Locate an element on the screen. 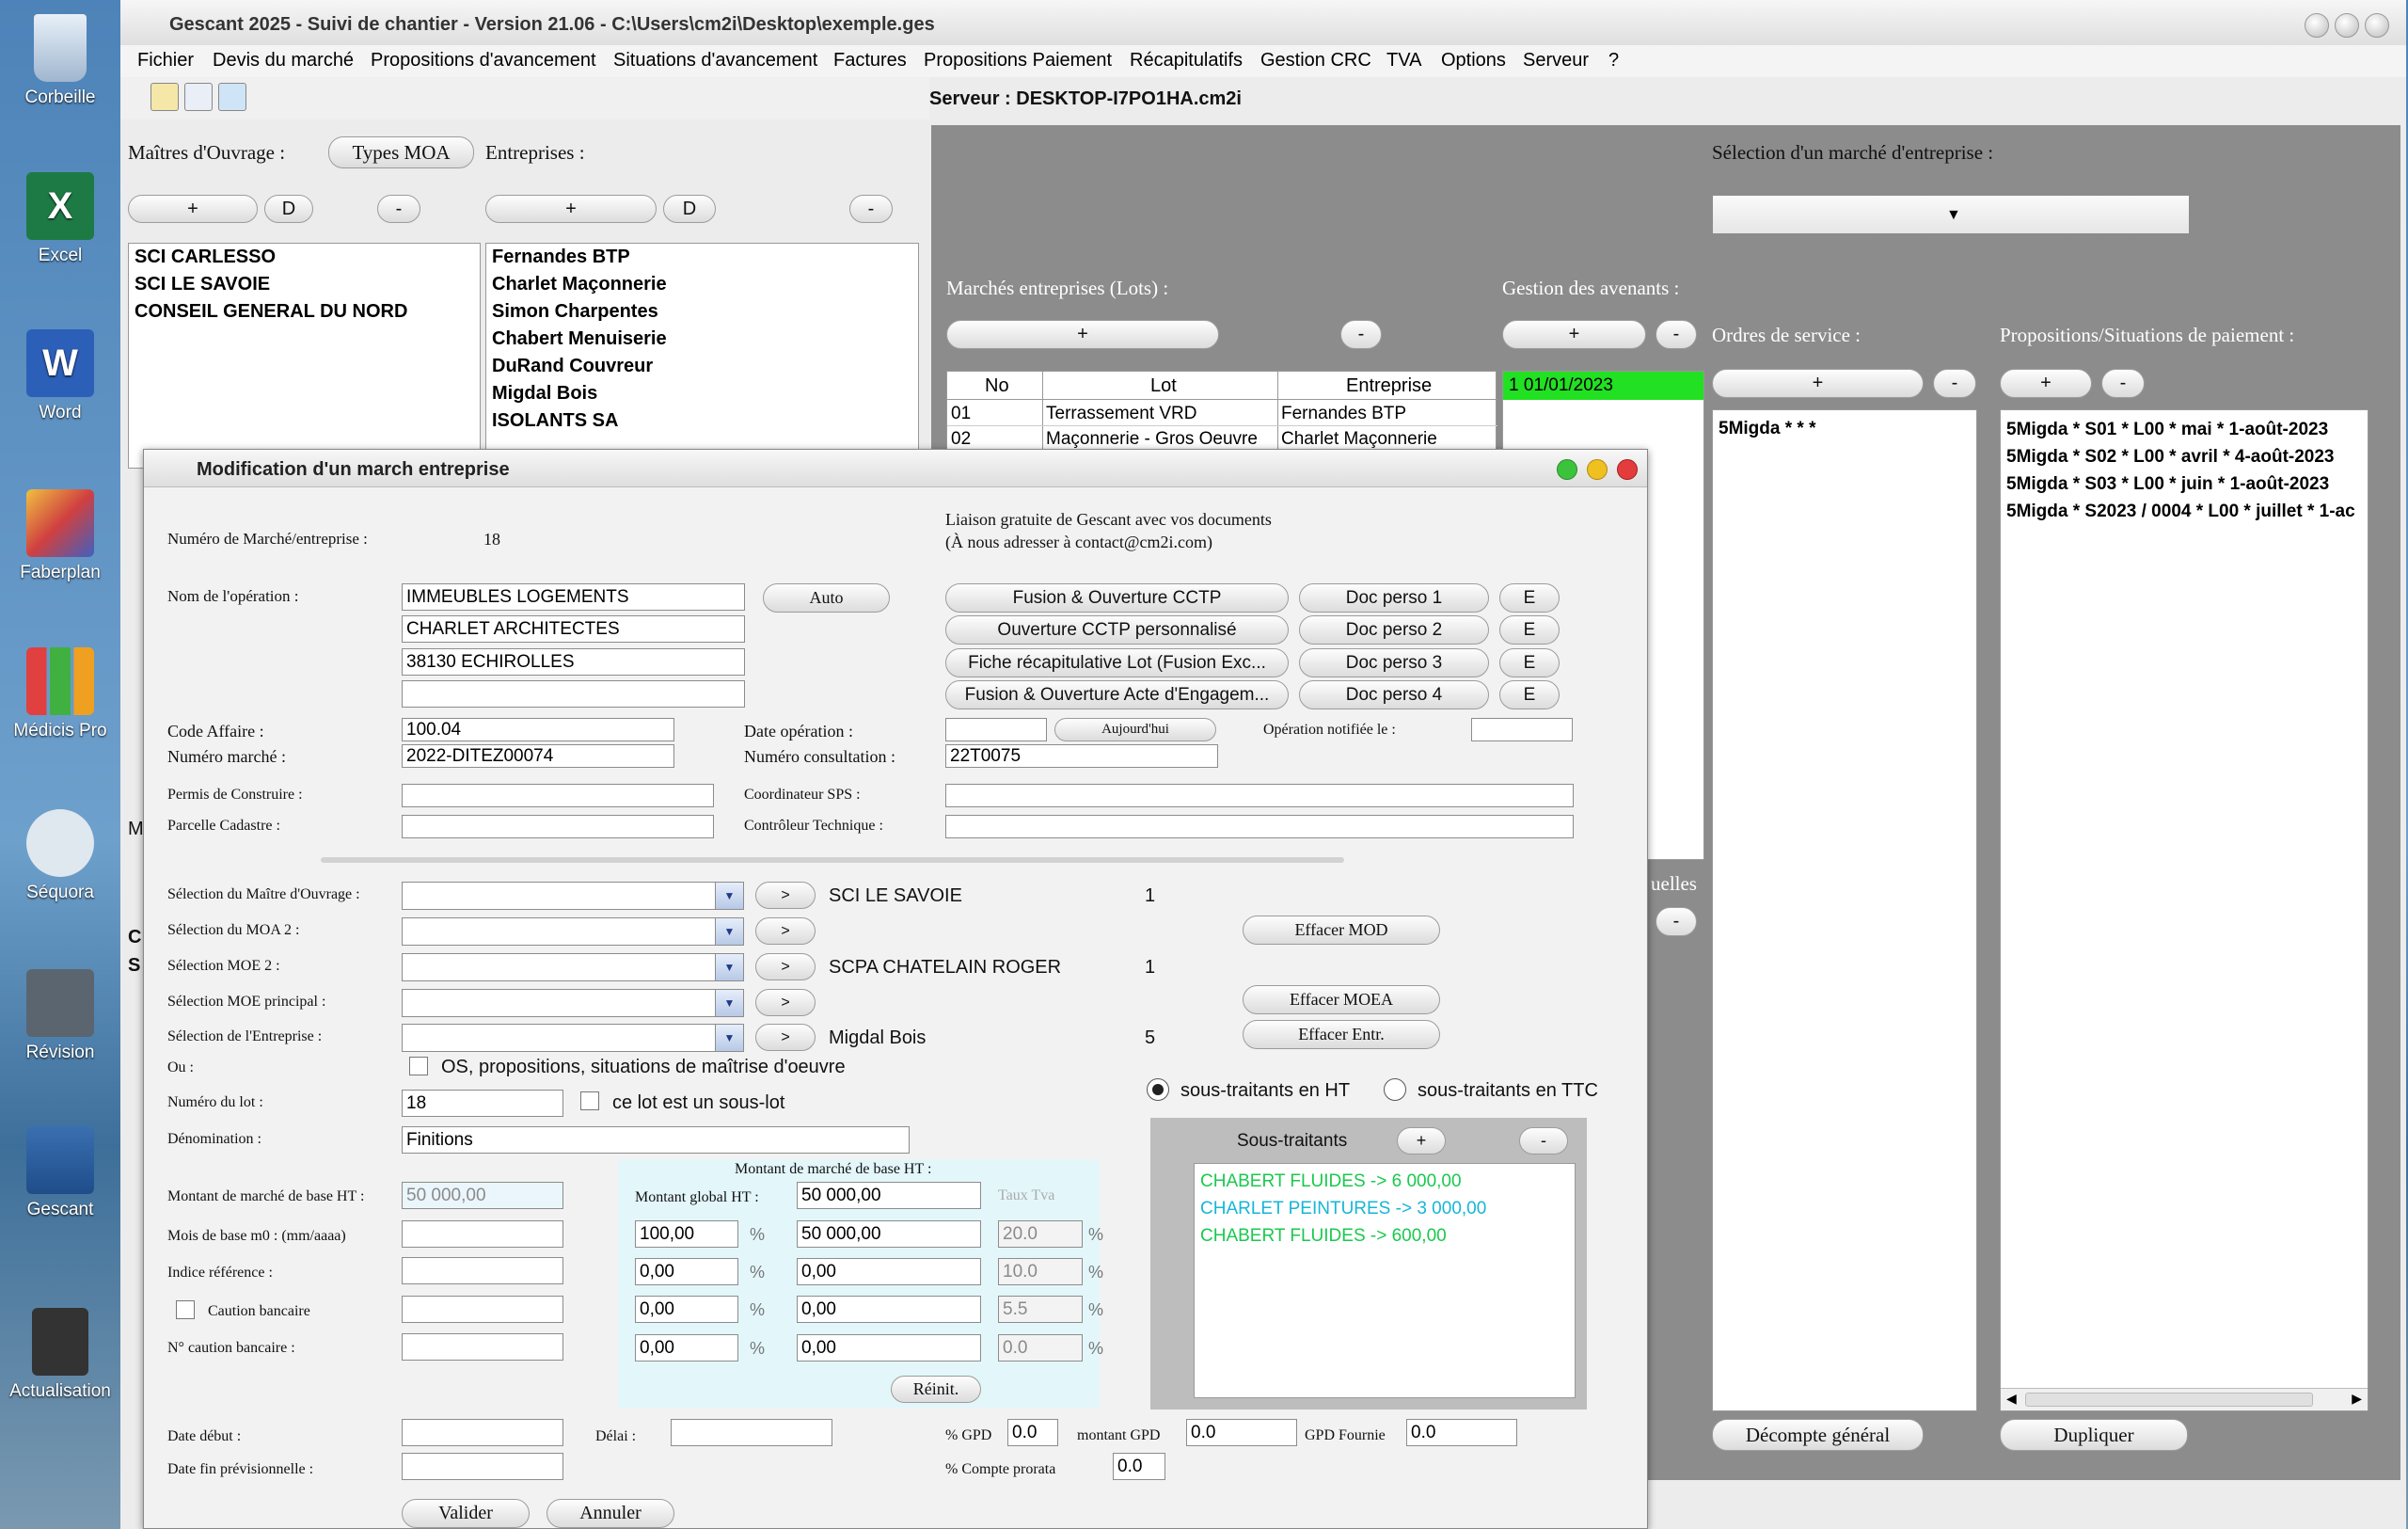  horizontal-scrollbar: ◀ ▶ is located at coordinates (2185, 1399).